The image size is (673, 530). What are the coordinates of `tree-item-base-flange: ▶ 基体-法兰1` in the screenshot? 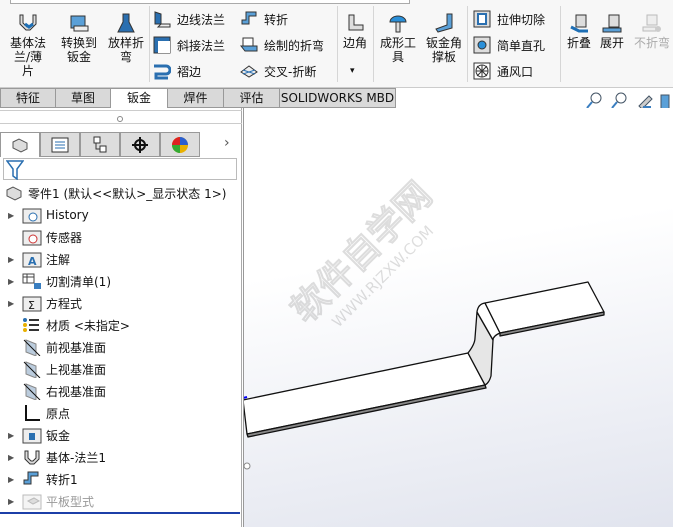 It's located at (53, 457).